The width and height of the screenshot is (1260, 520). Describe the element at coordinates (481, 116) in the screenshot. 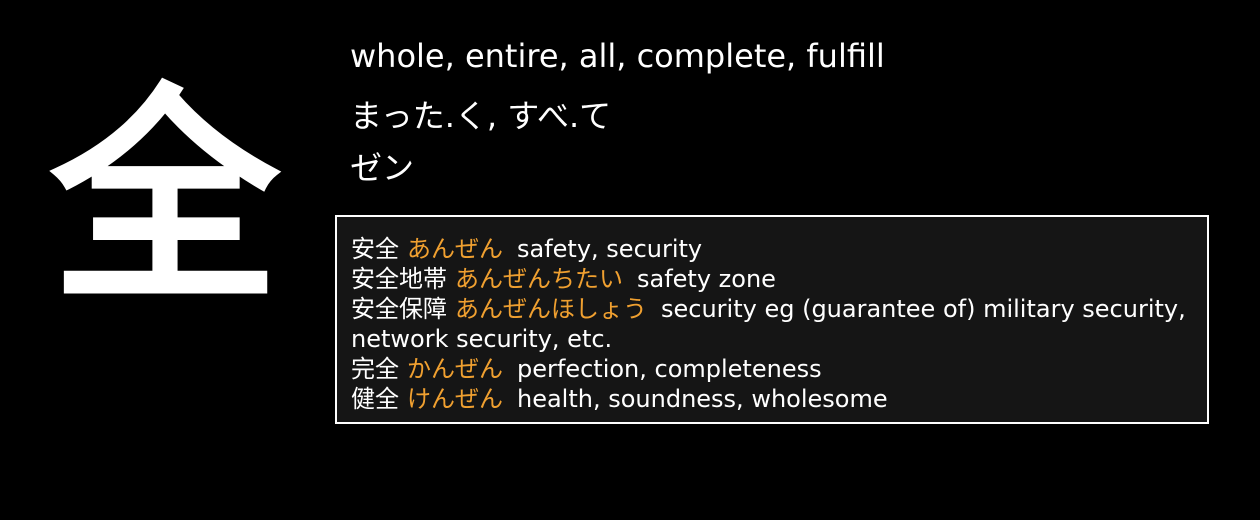

I see `kun-readings: まった.く, すべ.て` at that location.